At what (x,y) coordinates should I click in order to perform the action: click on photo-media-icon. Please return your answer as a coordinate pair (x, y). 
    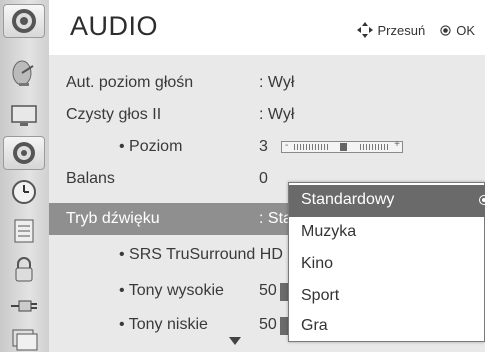
    Looking at the image, I should click on (24, 339).